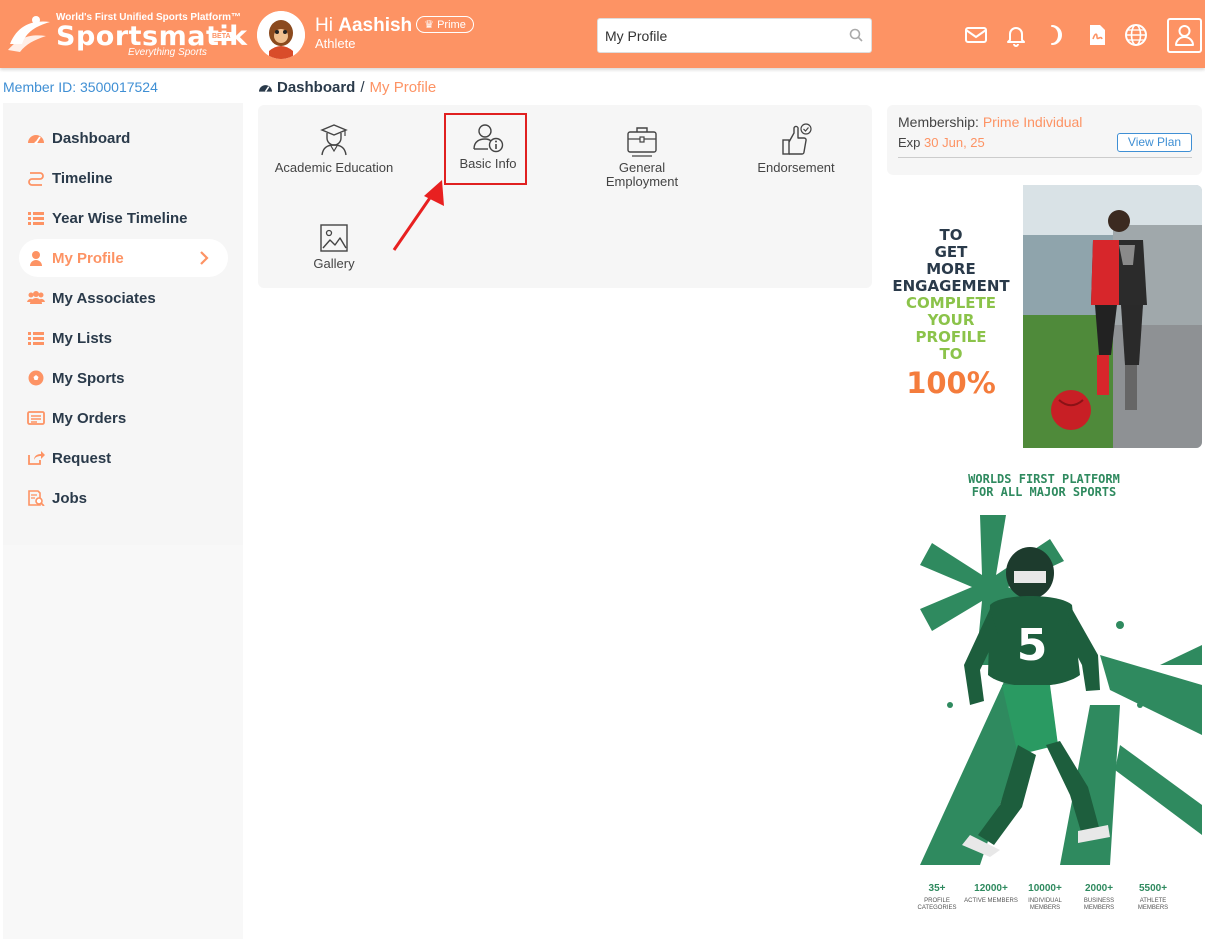 The width and height of the screenshot is (1205, 942). I want to click on tile-academic-education: Academic Education, so click(334, 149).